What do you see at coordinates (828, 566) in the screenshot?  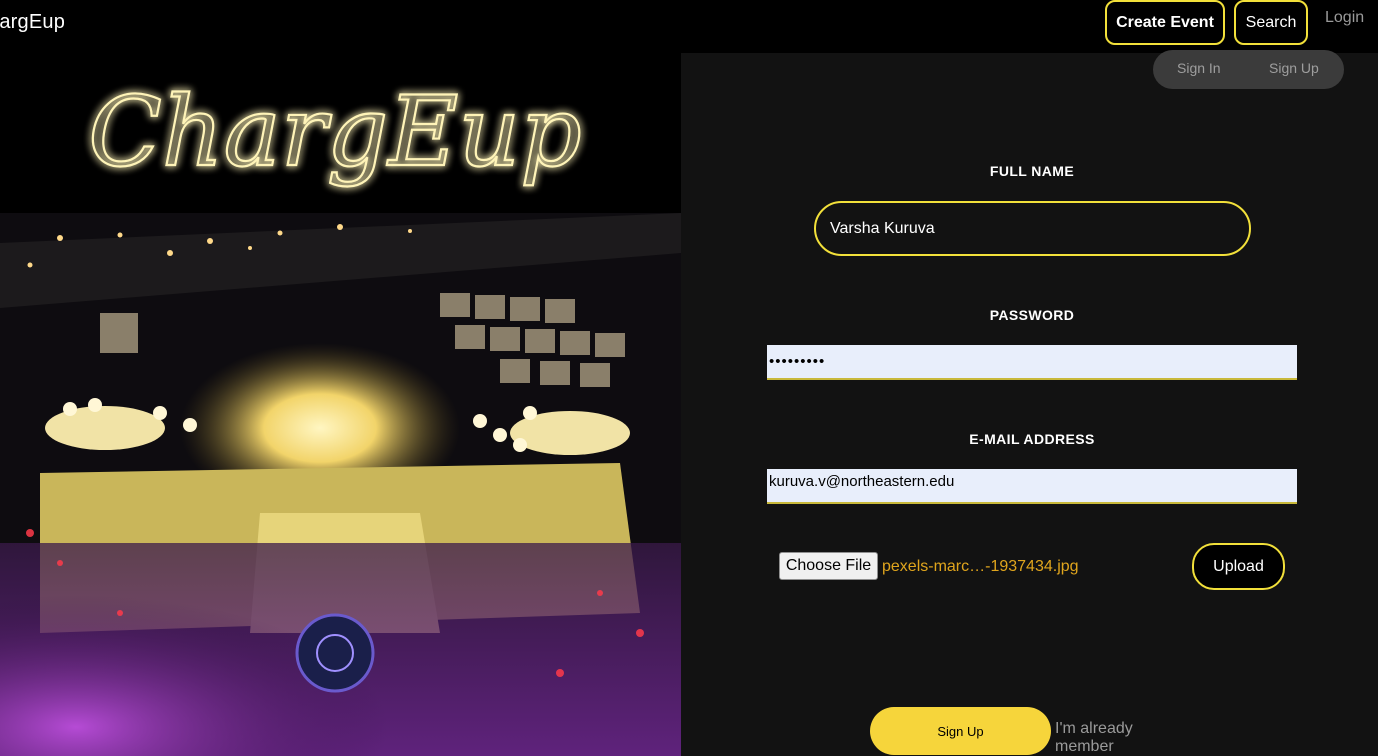 I see `choose-file-button: Choose File` at bounding box center [828, 566].